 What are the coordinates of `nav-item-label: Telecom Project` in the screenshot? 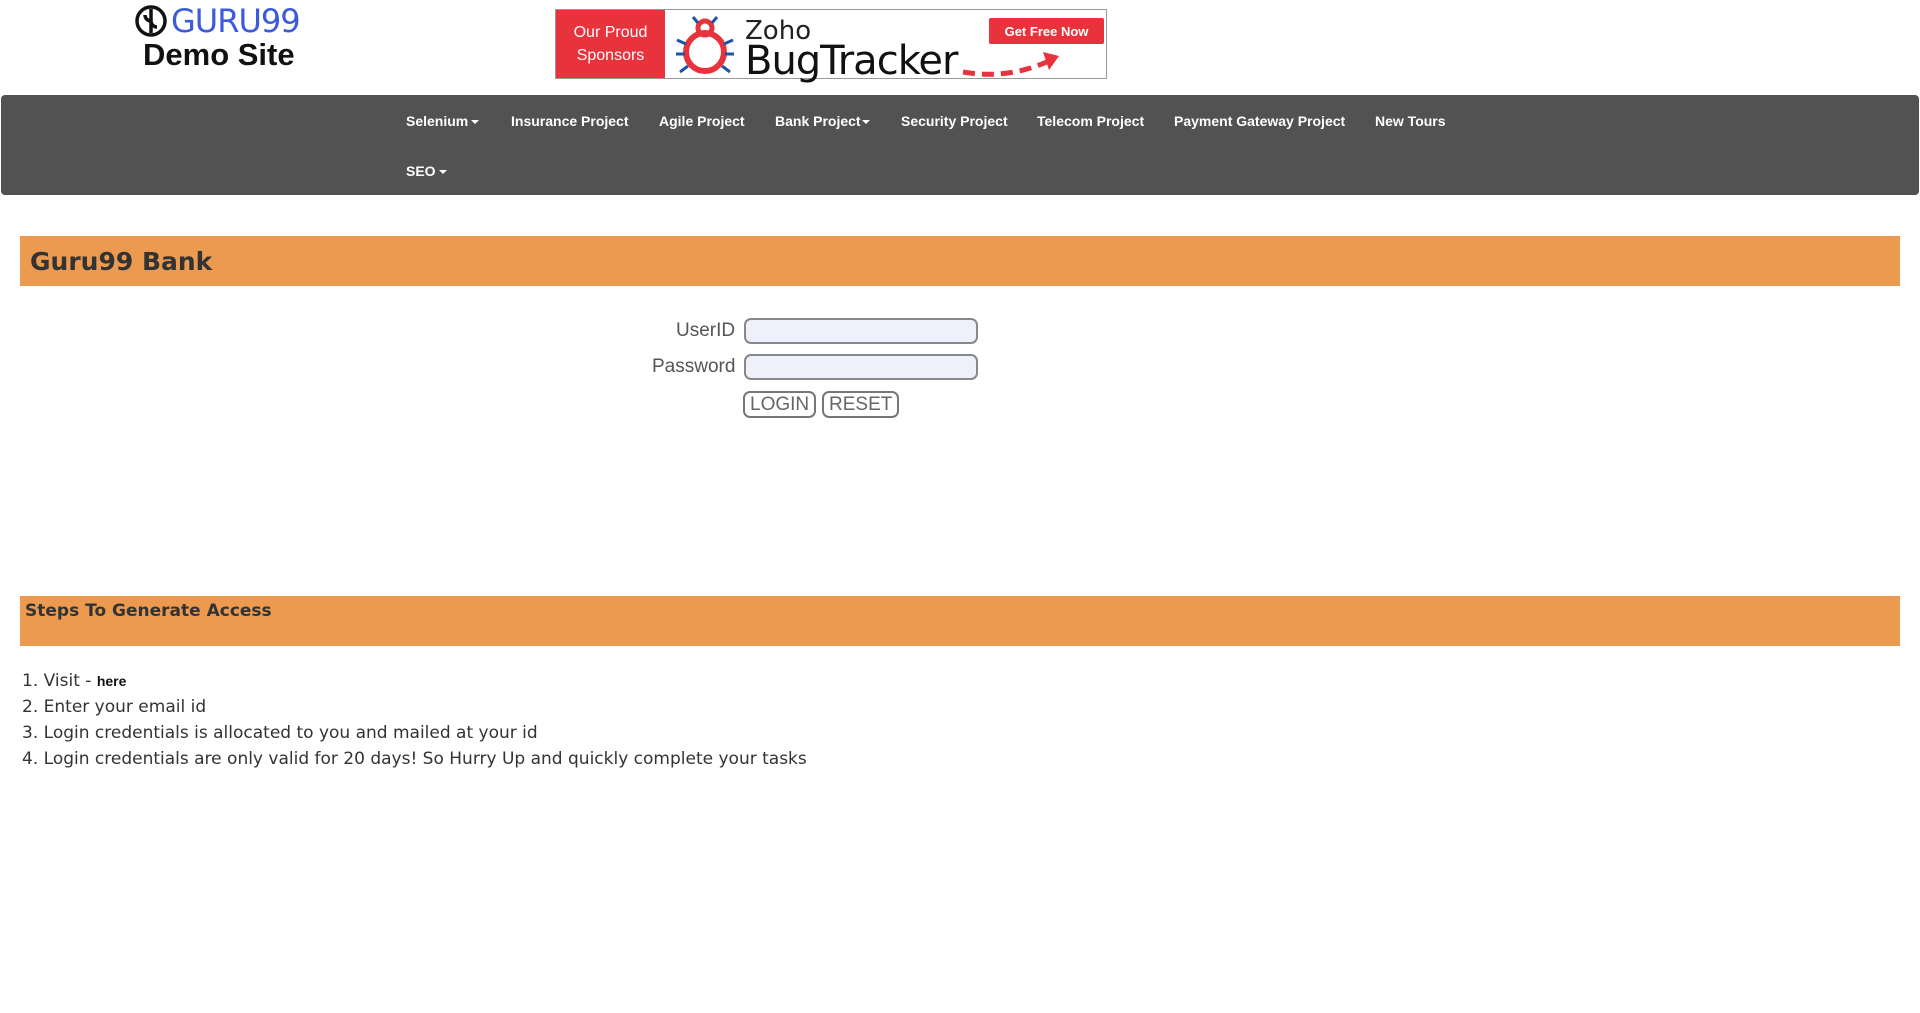 It's located at (1091, 121).